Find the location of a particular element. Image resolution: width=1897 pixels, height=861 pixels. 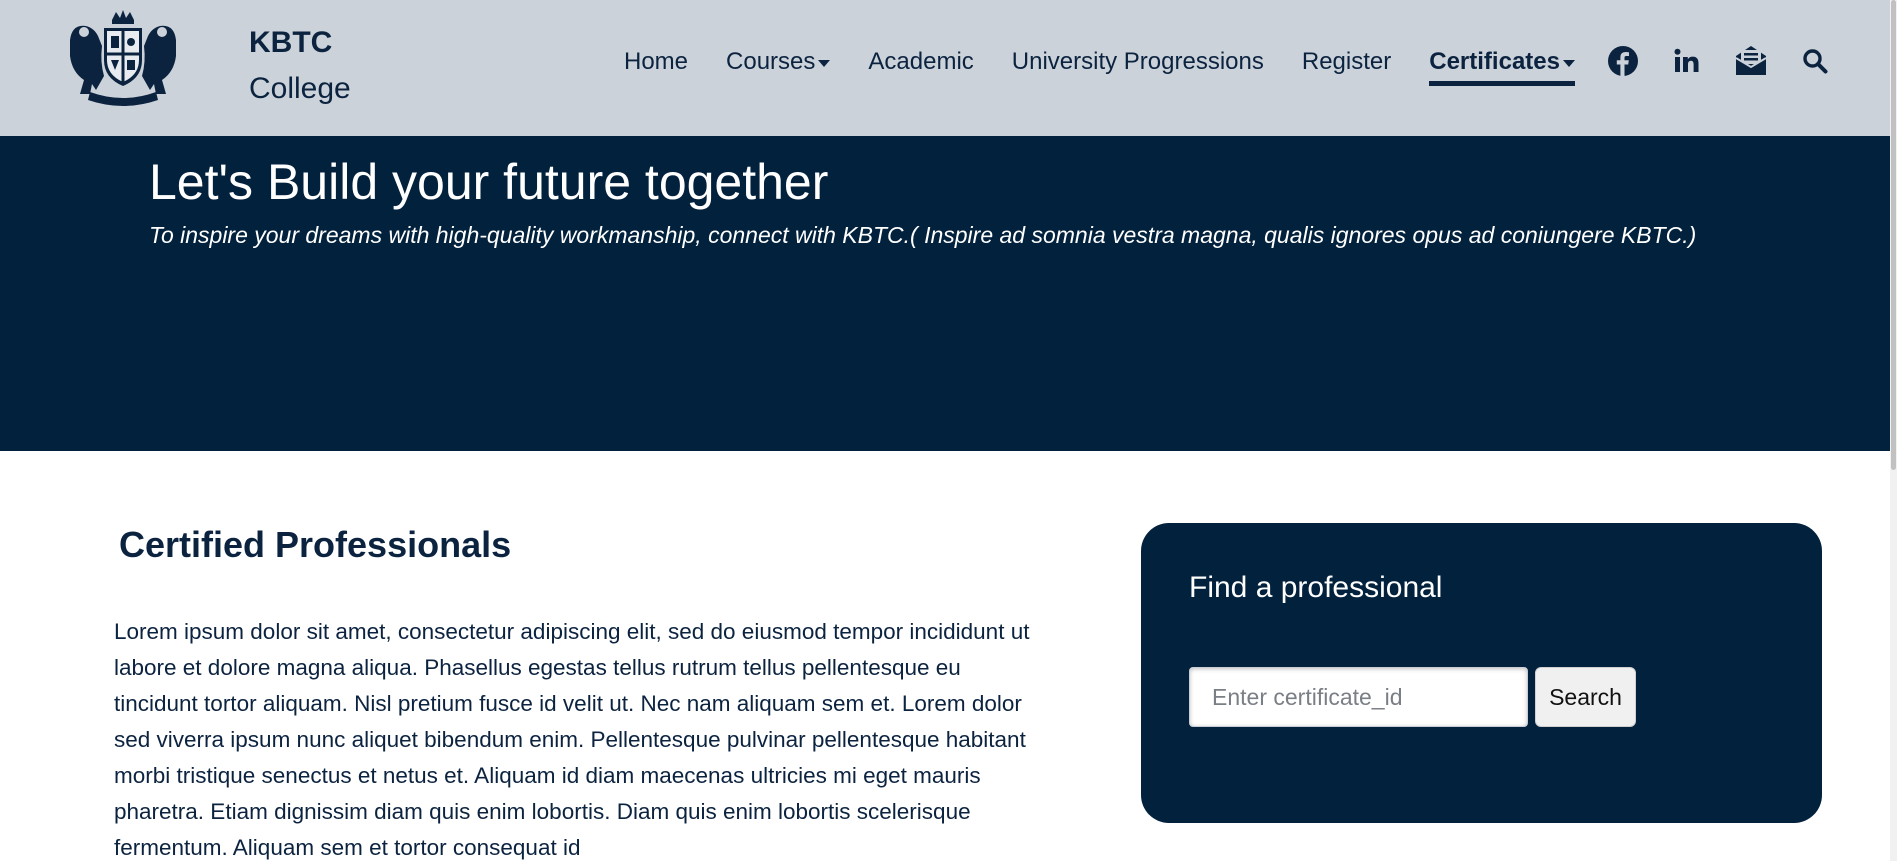

nav-register: Register is located at coordinates (1346, 62).